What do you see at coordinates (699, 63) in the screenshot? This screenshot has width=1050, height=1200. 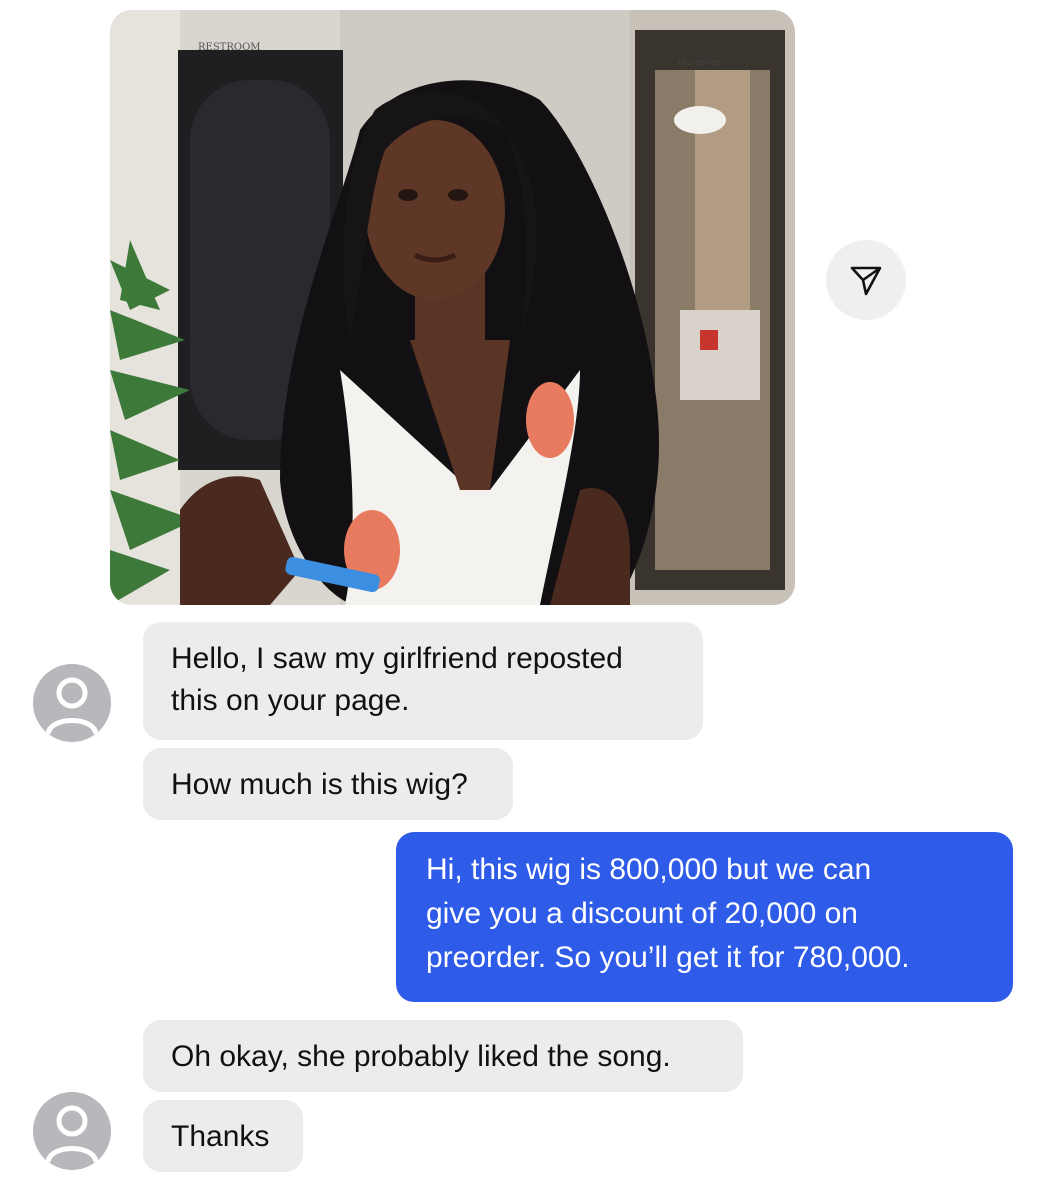 I see `office-sign: CEO OFFICE` at bounding box center [699, 63].